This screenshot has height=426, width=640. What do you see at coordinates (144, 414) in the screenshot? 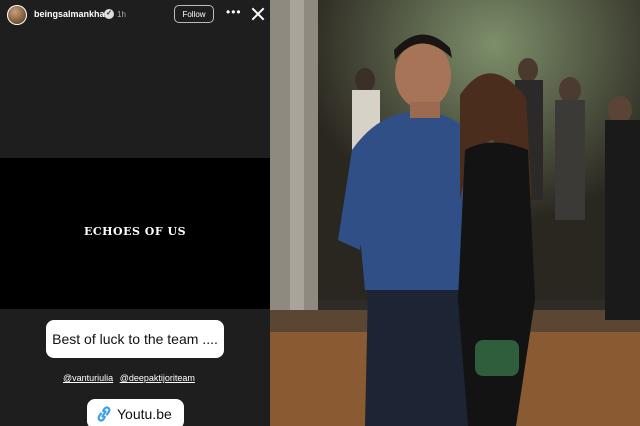
I see `link-label: Youtu.be` at bounding box center [144, 414].